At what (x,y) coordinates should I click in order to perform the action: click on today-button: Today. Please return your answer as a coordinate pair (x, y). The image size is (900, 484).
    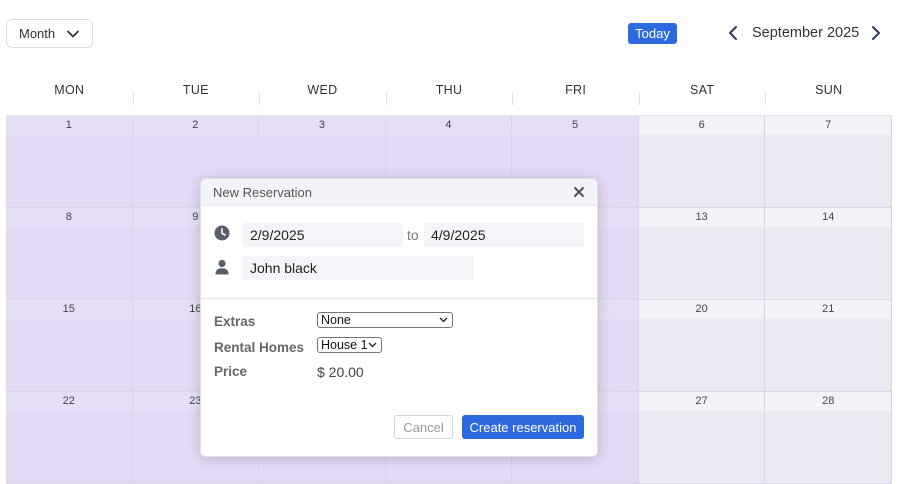
    Looking at the image, I should click on (652, 33).